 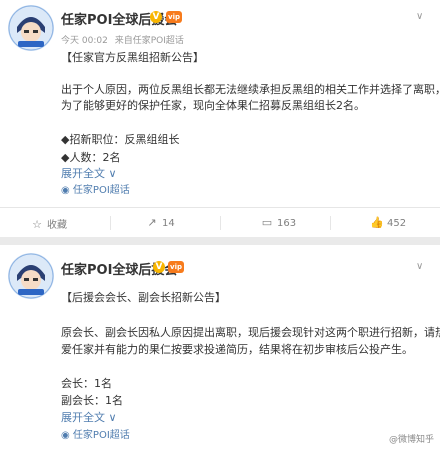 What do you see at coordinates (397, 223) in the screenshot?
I see `like-count: 452` at bounding box center [397, 223].